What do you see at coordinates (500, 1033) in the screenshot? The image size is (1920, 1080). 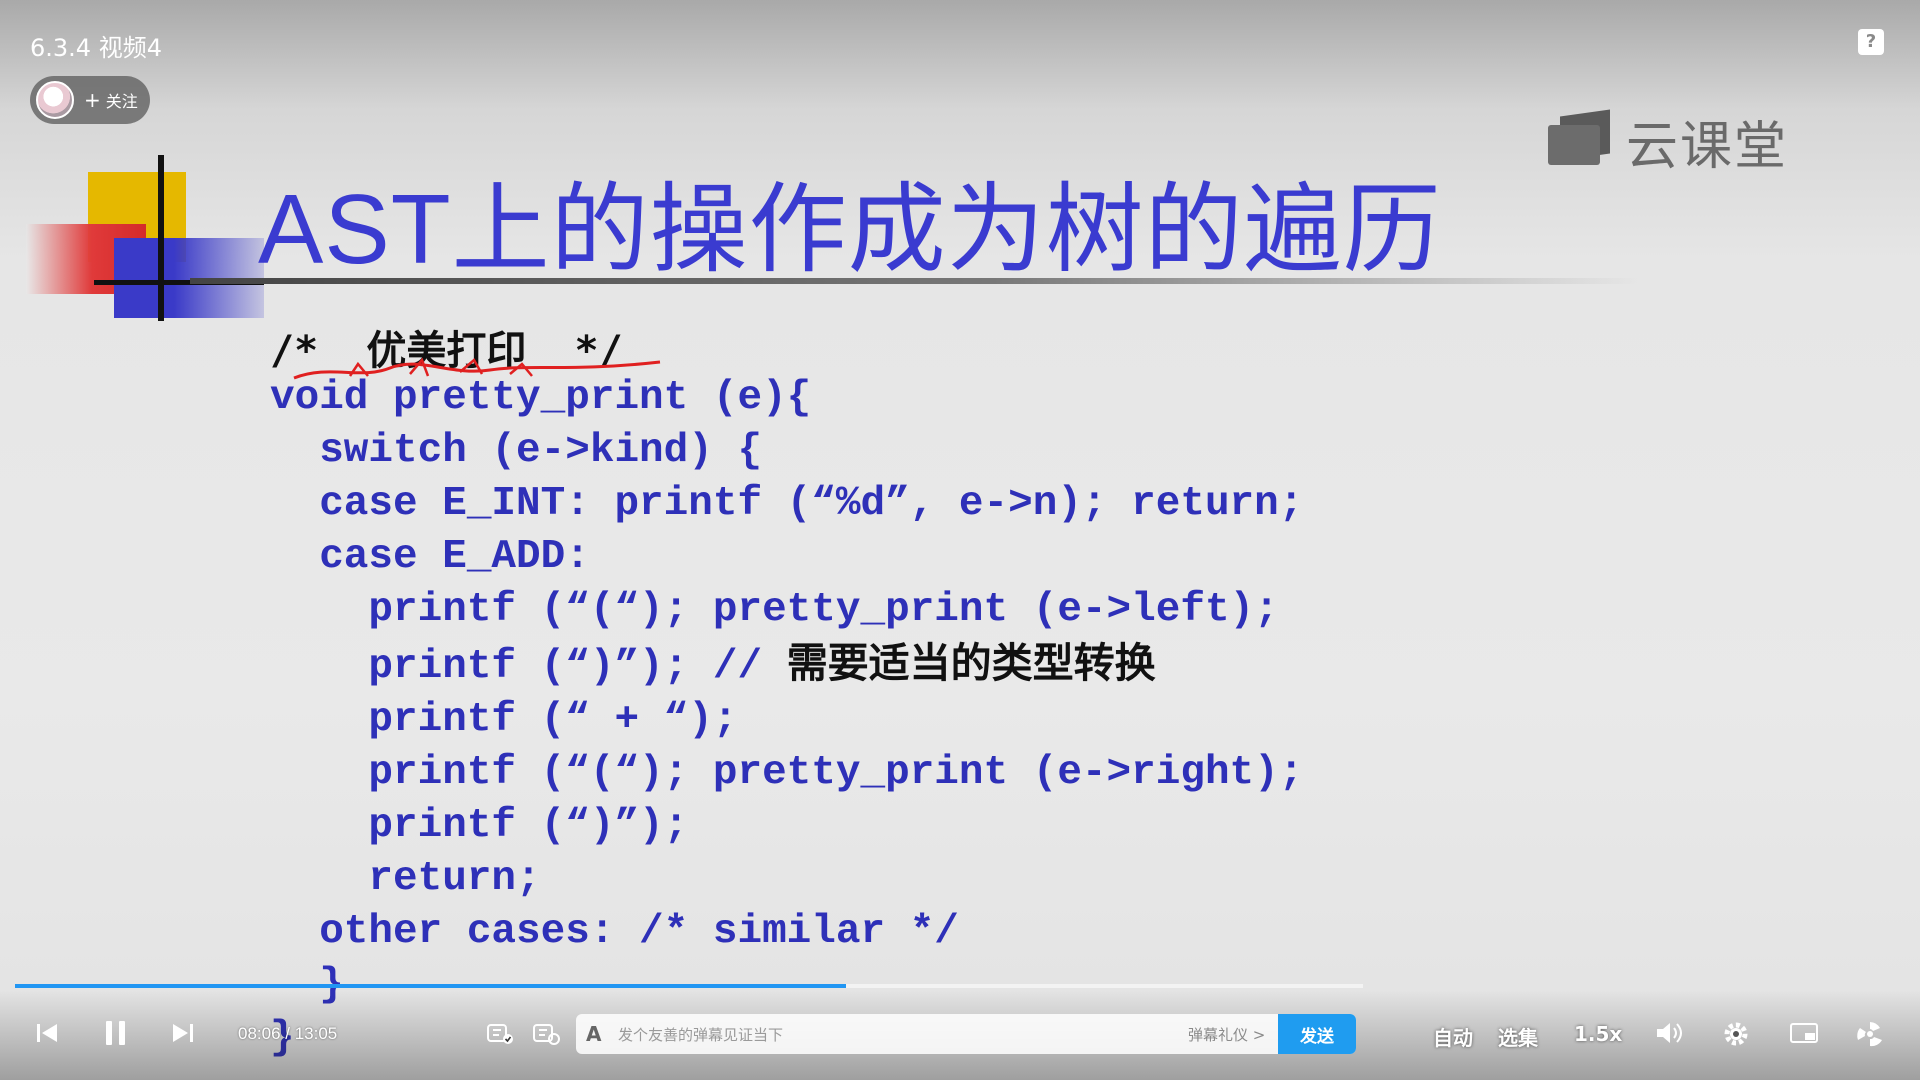 I see `danmaku-toggle-icon` at bounding box center [500, 1033].